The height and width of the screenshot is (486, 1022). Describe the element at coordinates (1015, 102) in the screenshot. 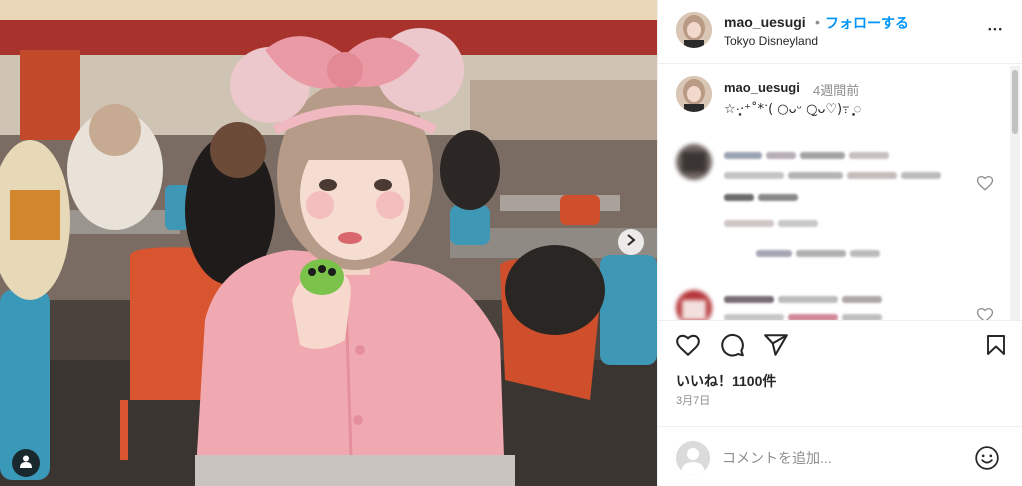

I see `scrollbar-thumb` at that location.